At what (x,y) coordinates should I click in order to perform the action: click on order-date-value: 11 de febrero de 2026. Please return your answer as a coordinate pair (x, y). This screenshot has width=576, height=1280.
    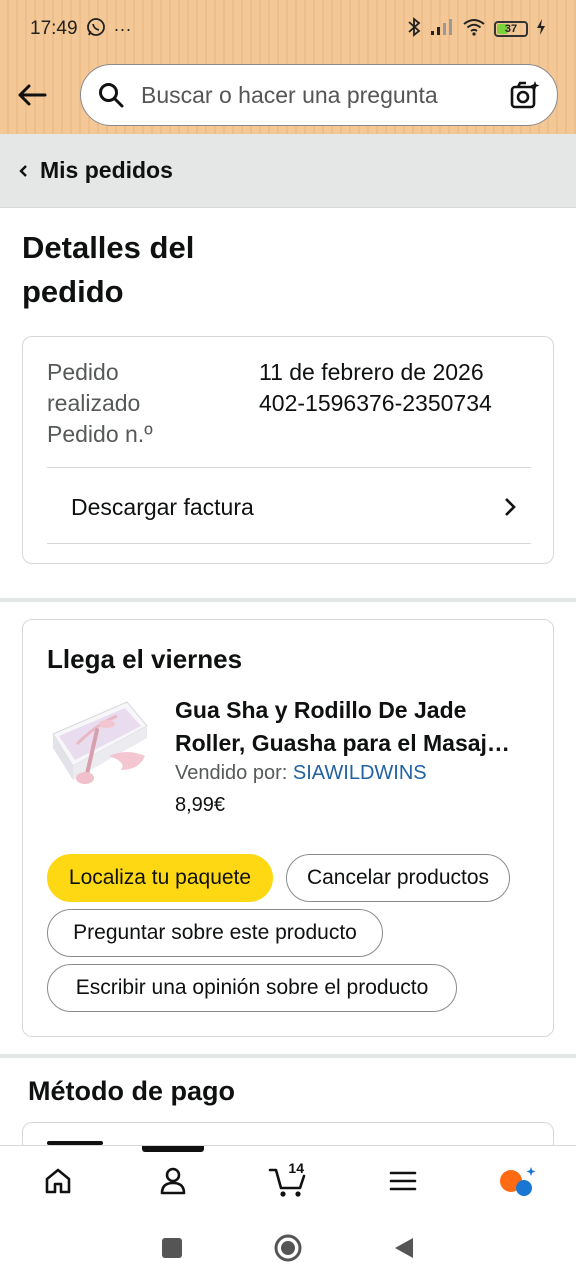
    Looking at the image, I should click on (371, 372).